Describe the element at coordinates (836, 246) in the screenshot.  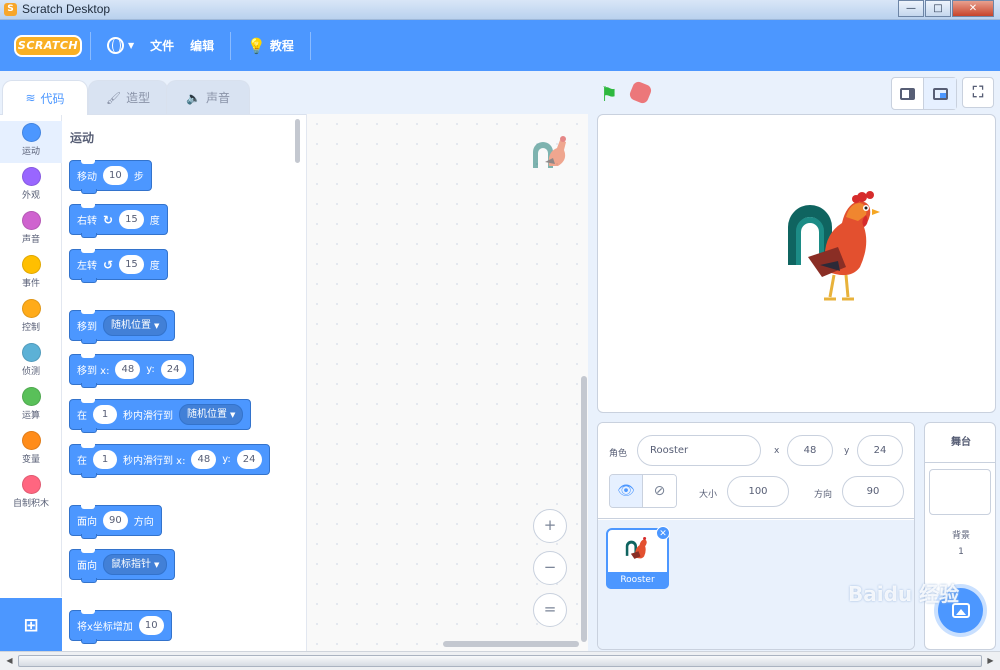
I see `rooster-sprite` at that location.